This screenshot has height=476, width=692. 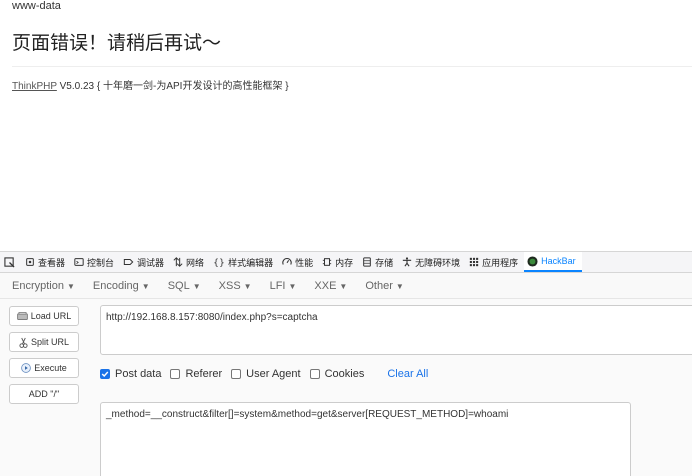 I want to click on menu-label: Encryption, so click(x=38, y=285).